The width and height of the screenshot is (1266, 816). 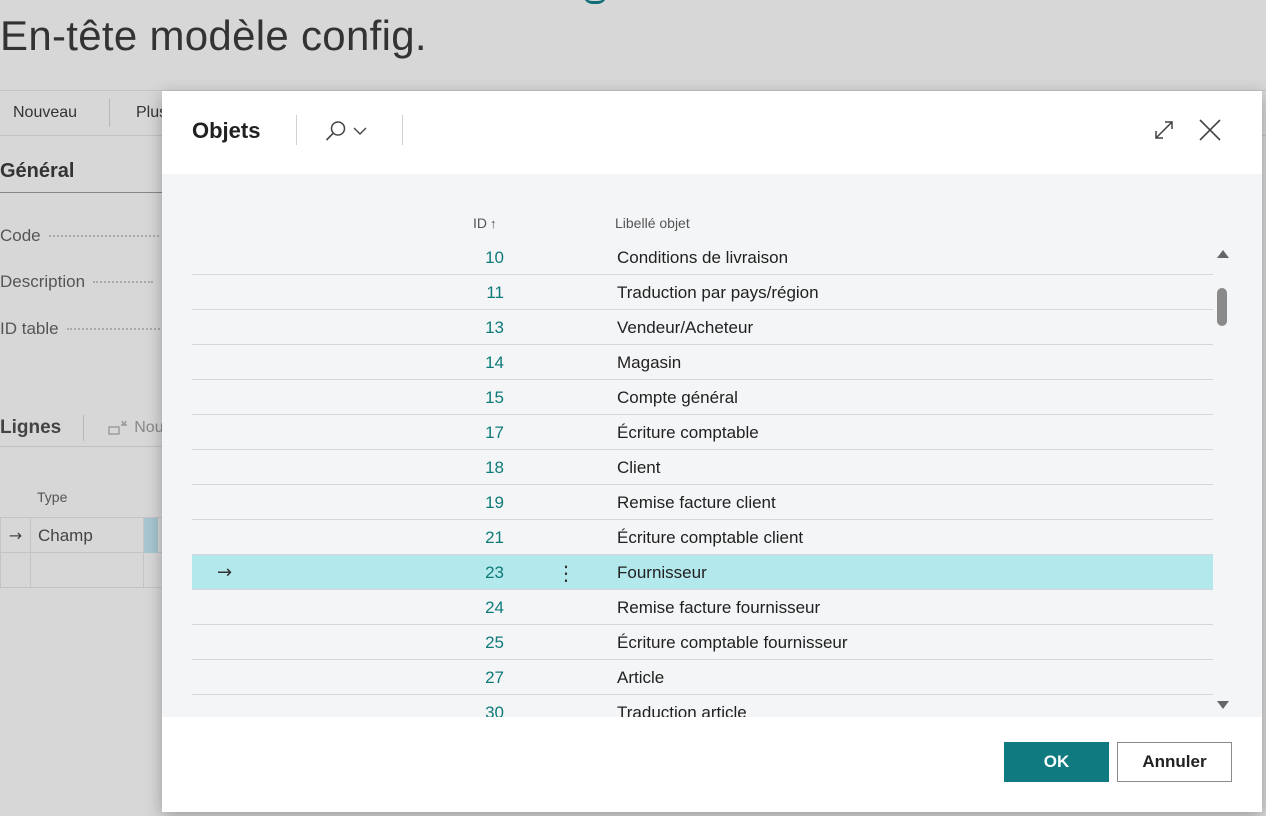 I want to click on table-row: 19 Remise facture client, so click(x=702, y=502).